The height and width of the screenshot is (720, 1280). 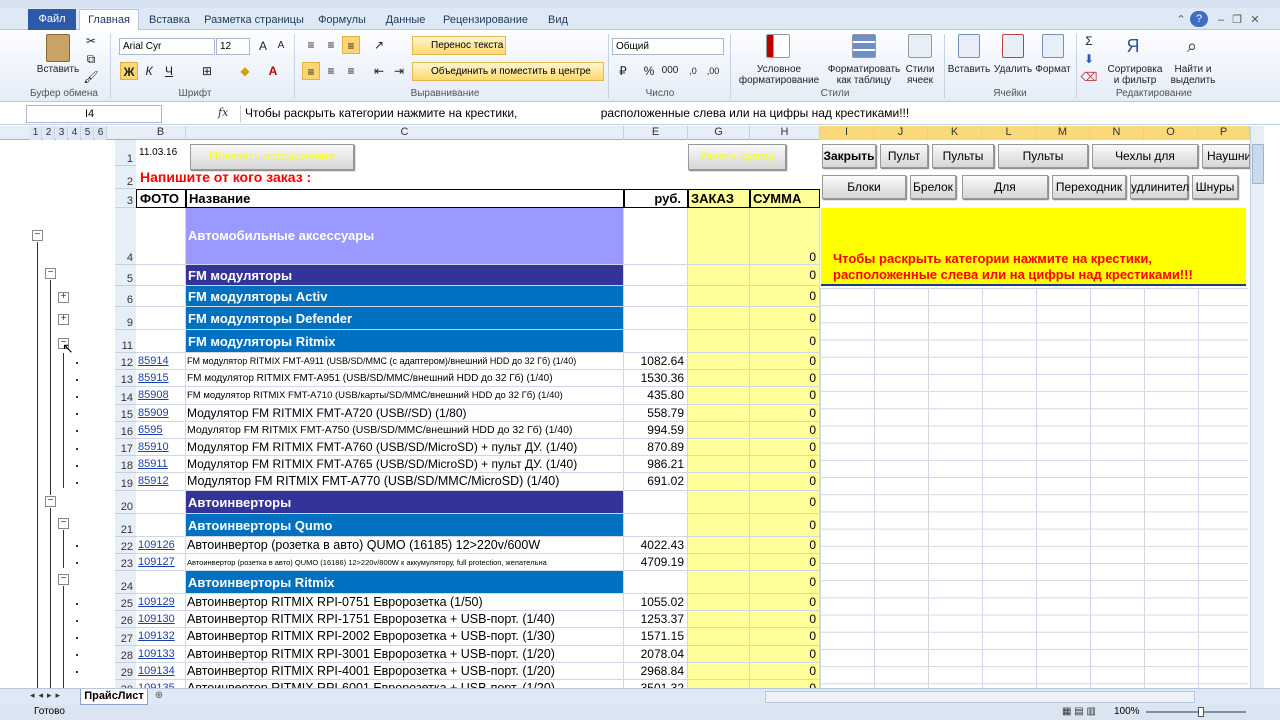 What do you see at coordinates (969, 46) in the screenshot?
I see `insert-cells-icon` at bounding box center [969, 46].